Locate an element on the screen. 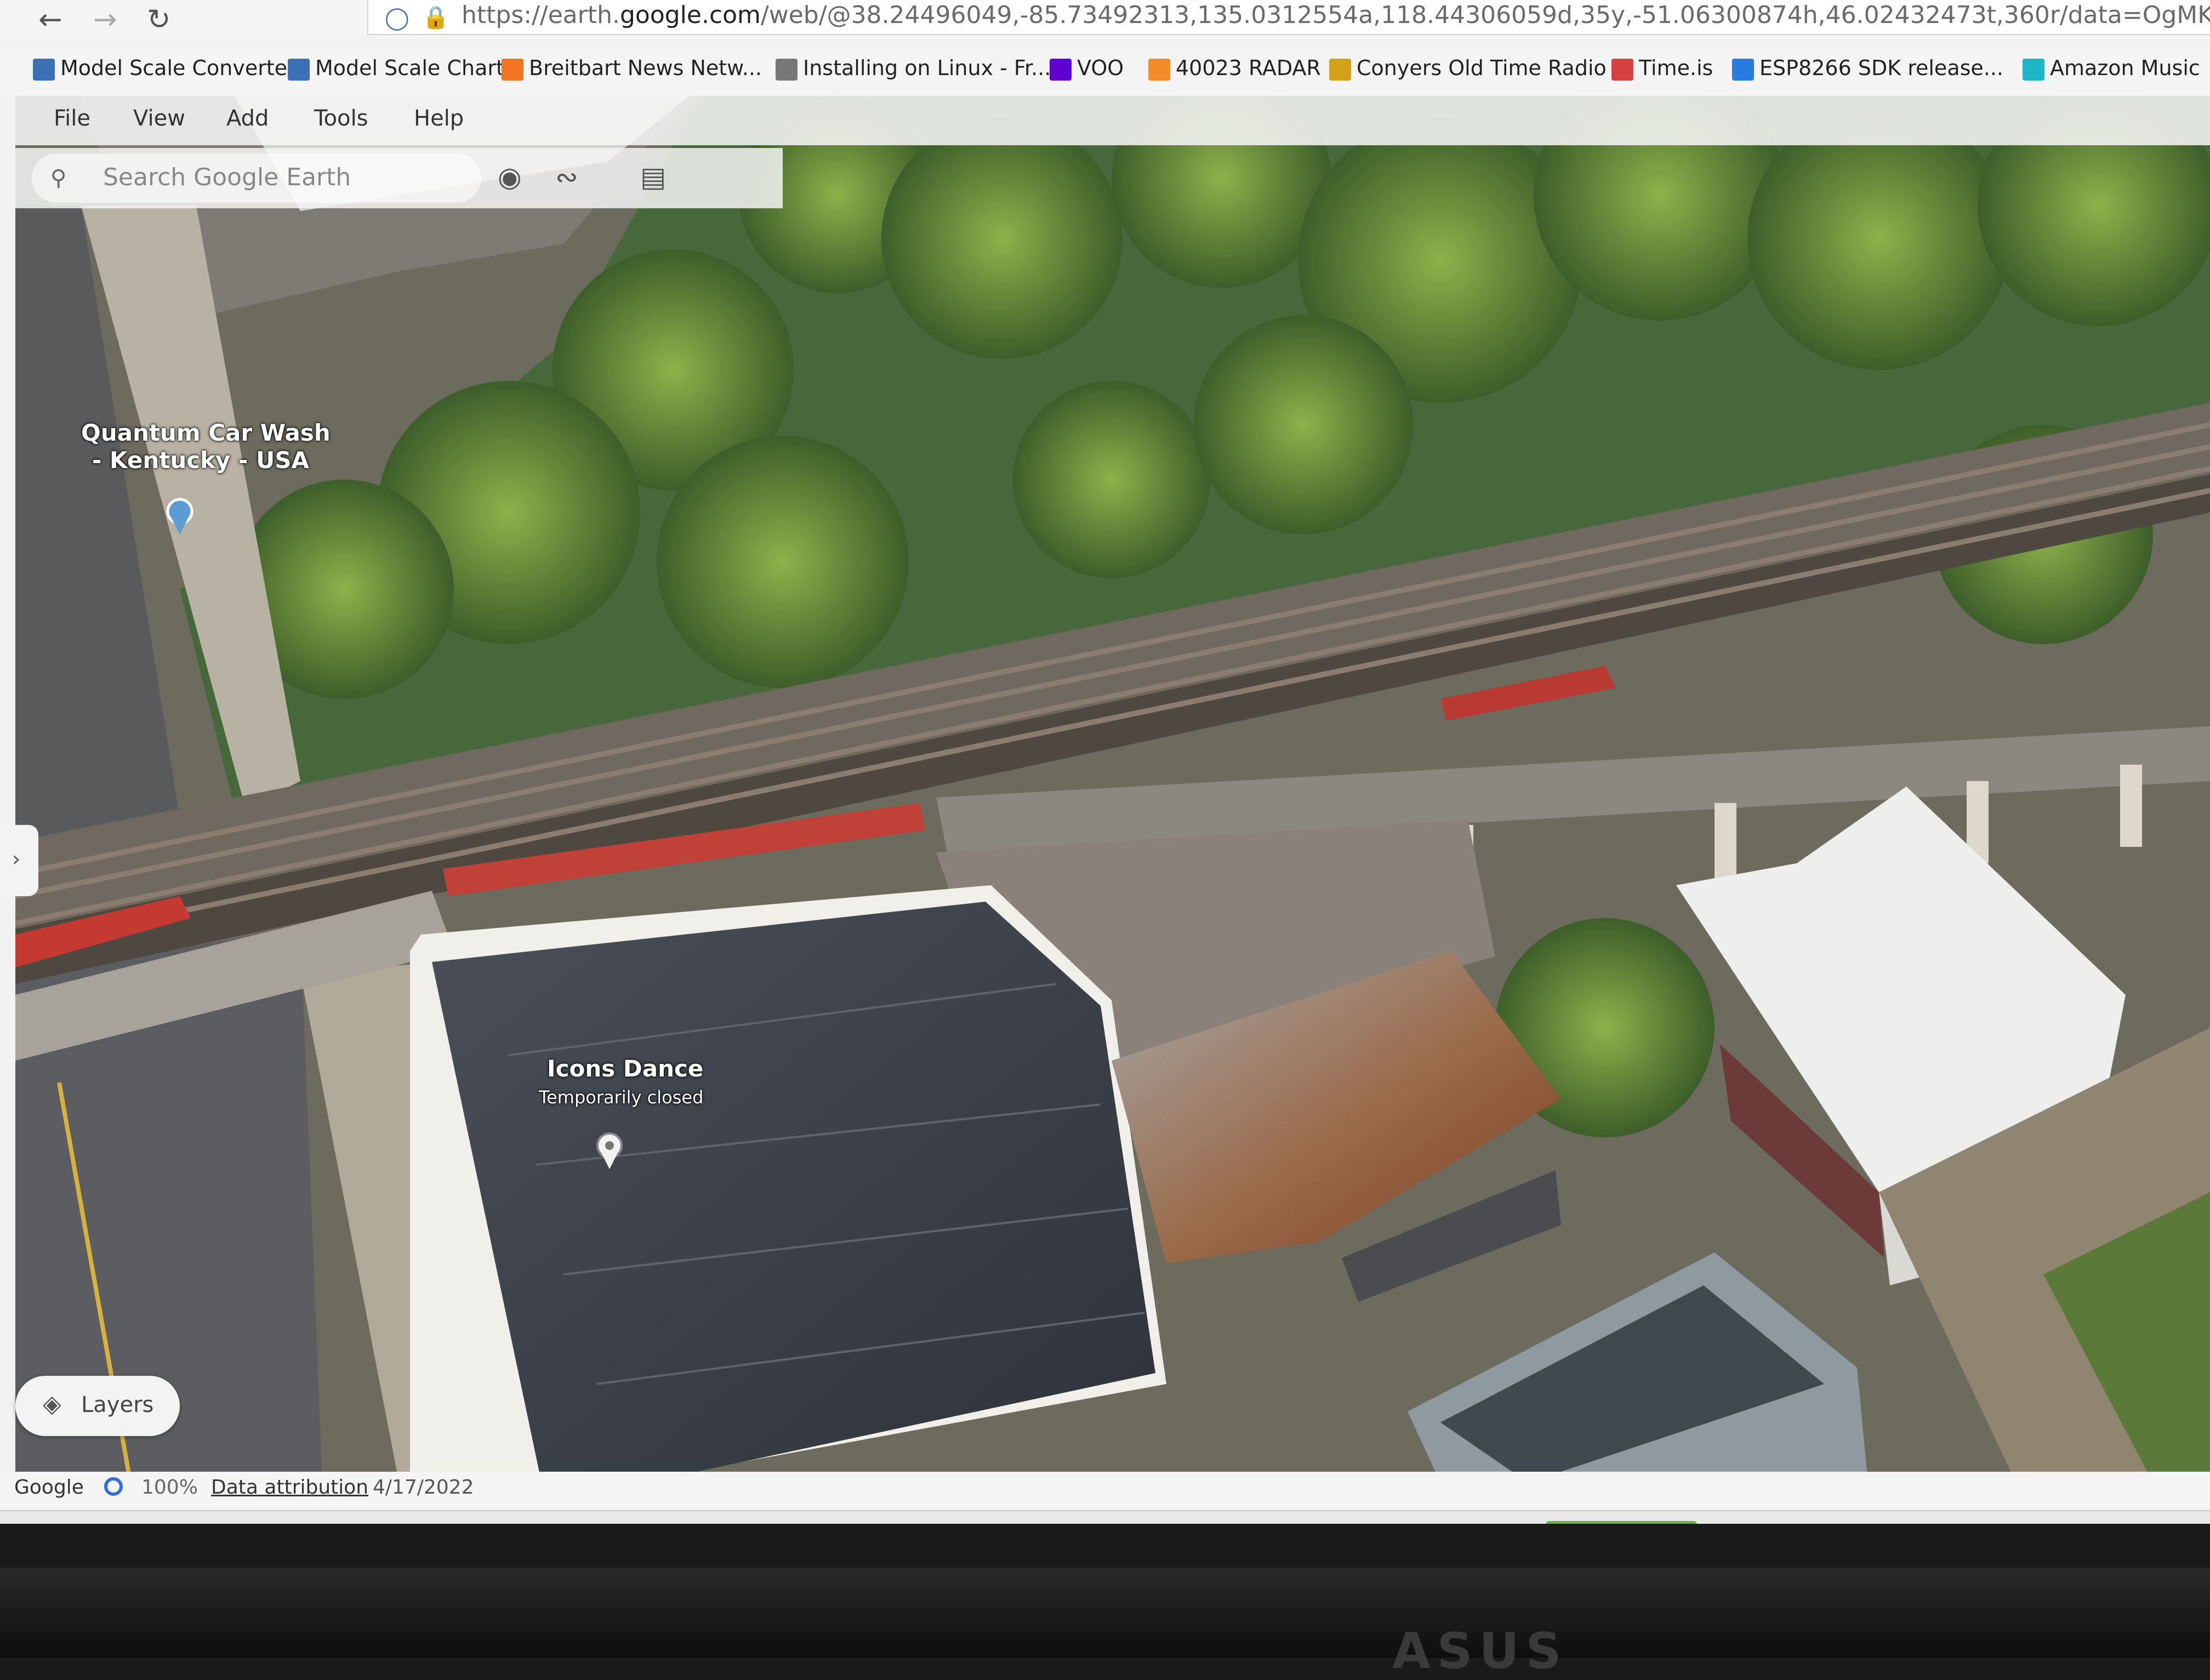  measure-ruler-icon: ▤ is located at coordinates (653, 177).